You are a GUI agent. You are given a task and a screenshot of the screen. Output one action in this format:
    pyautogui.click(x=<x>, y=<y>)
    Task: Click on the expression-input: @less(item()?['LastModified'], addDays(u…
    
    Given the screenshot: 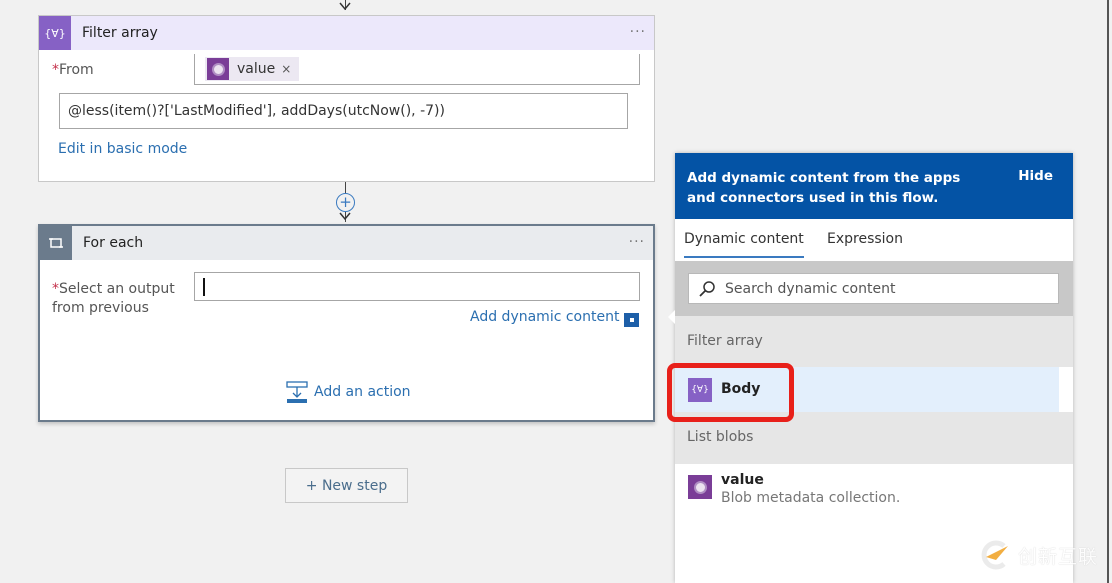 What is the action you would take?
    pyautogui.click(x=343, y=111)
    